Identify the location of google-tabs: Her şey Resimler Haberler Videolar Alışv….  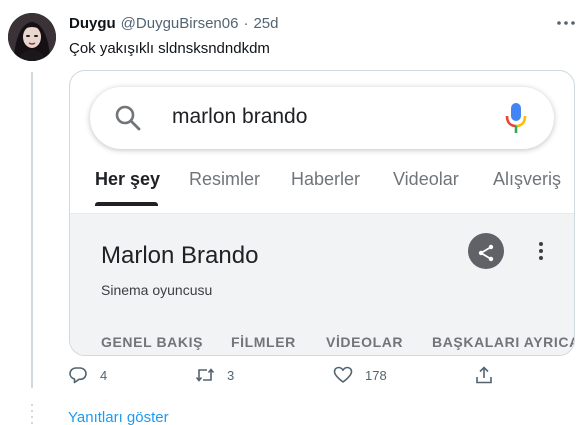
(322, 188).